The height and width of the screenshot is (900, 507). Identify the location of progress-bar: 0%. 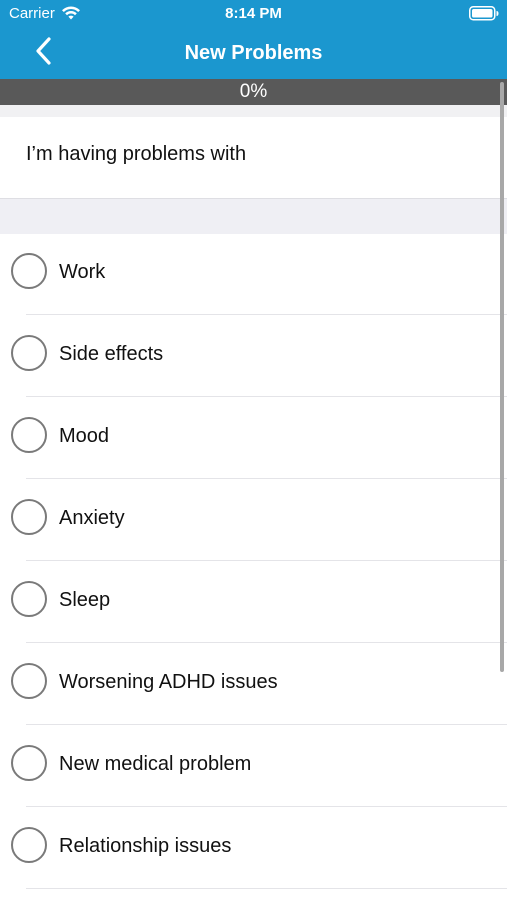
(253, 92).